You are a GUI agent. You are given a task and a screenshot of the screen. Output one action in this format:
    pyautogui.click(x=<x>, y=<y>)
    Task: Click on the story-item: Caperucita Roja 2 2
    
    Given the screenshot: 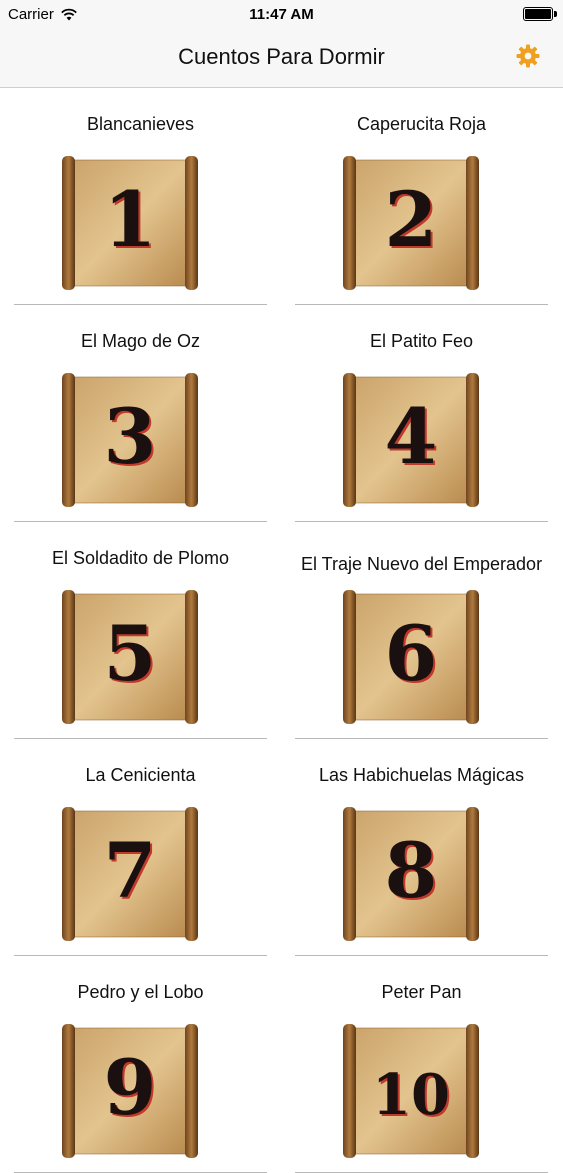 What is the action you would take?
    pyautogui.click(x=421, y=196)
    